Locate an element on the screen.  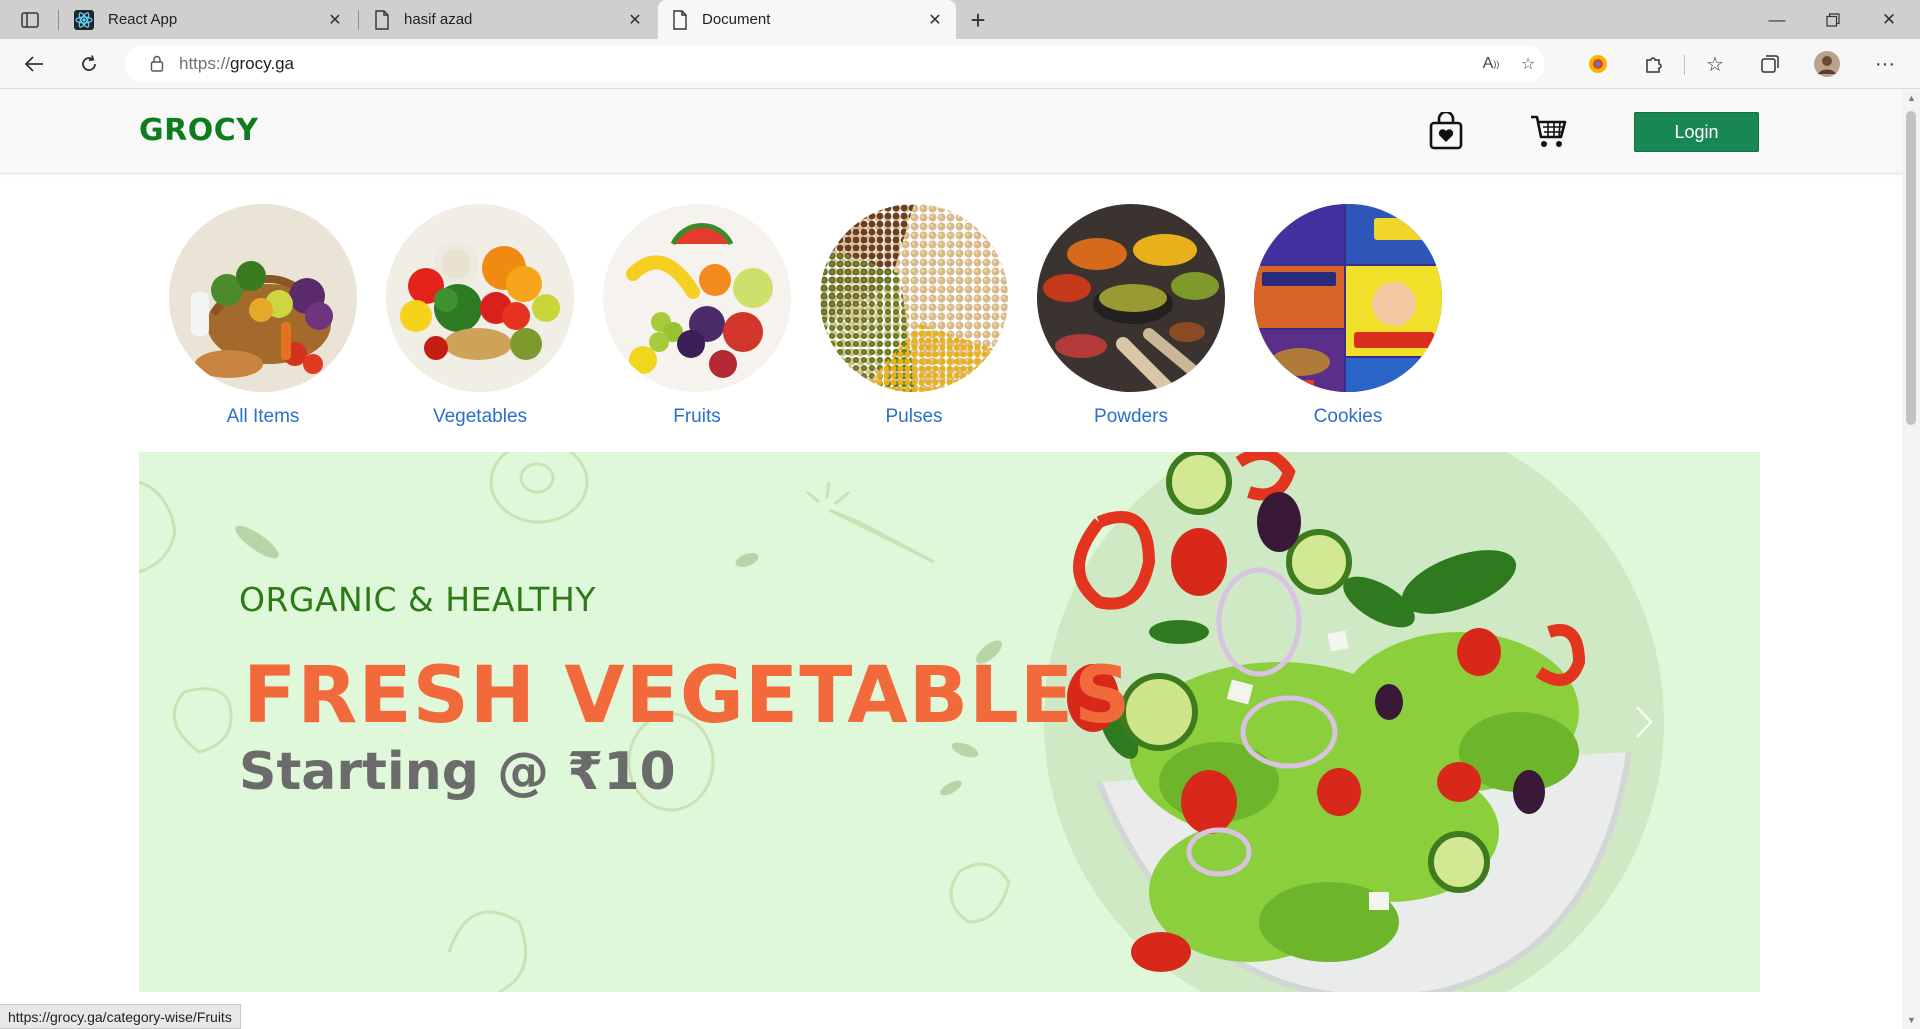
restore-button is located at coordinates (1833, 19).